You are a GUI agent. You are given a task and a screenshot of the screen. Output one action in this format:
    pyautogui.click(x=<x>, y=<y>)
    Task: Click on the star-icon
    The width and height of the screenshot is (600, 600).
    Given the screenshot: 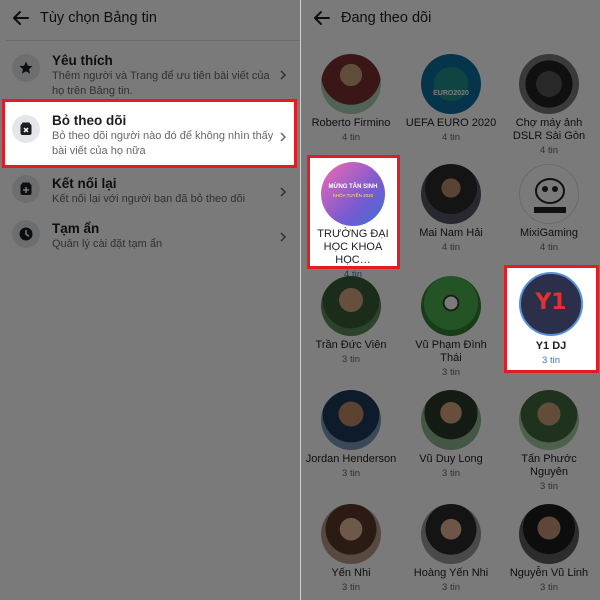 What is the action you would take?
    pyautogui.click(x=26, y=68)
    